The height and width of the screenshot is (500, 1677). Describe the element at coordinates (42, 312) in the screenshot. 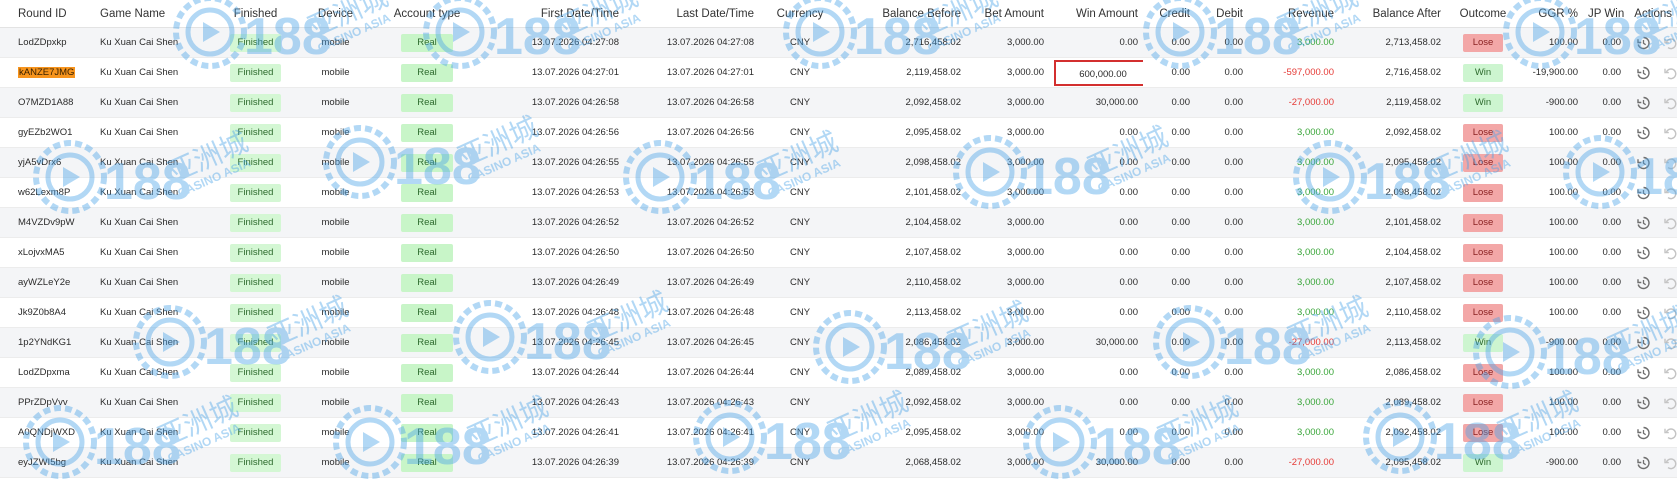

I see `round-id: Jk9Z0b8A4` at that location.